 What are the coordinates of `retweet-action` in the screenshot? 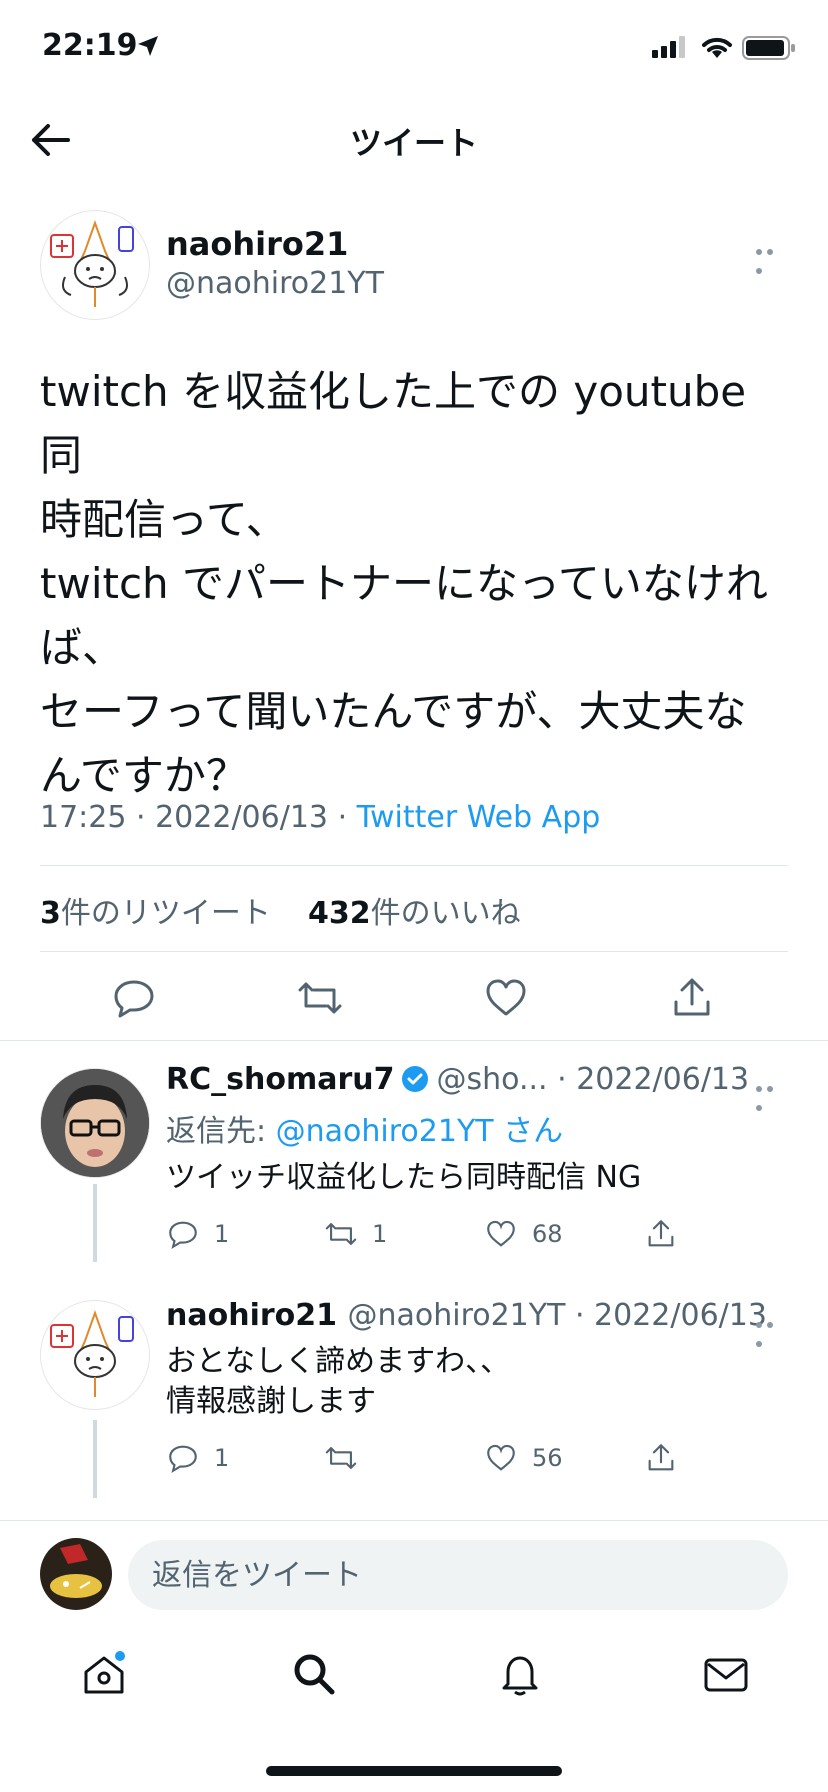 It's located at (348, 1458).